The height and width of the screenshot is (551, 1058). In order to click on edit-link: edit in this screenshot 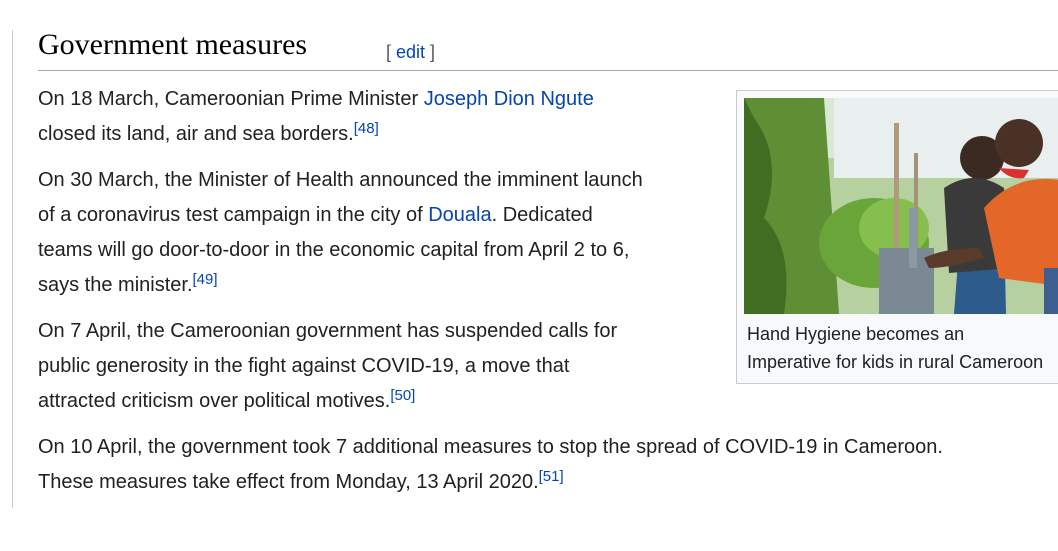, I will do `click(410, 52)`.